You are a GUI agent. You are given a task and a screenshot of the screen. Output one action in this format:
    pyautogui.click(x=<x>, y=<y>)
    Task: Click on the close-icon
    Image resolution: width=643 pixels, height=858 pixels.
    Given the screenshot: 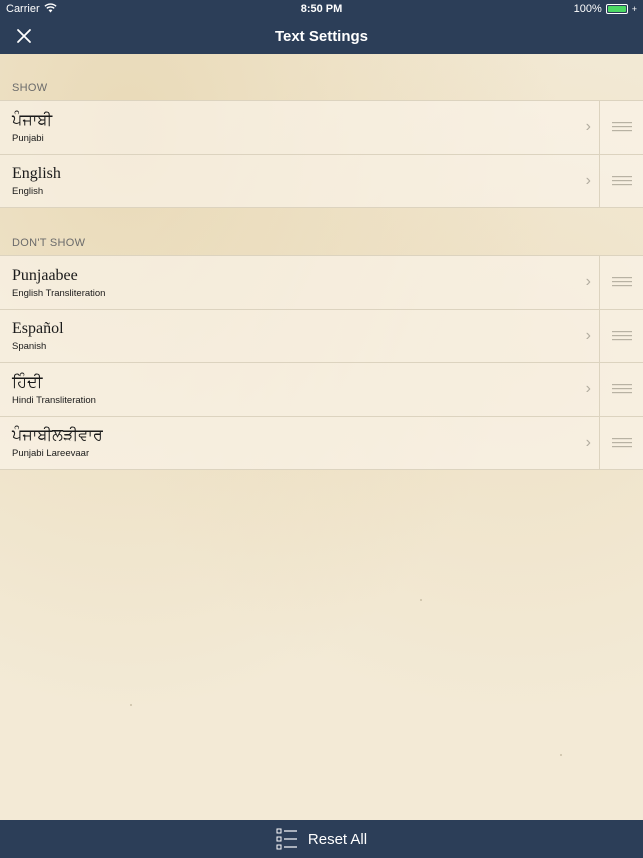 What is the action you would take?
    pyautogui.click(x=24, y=36)
    